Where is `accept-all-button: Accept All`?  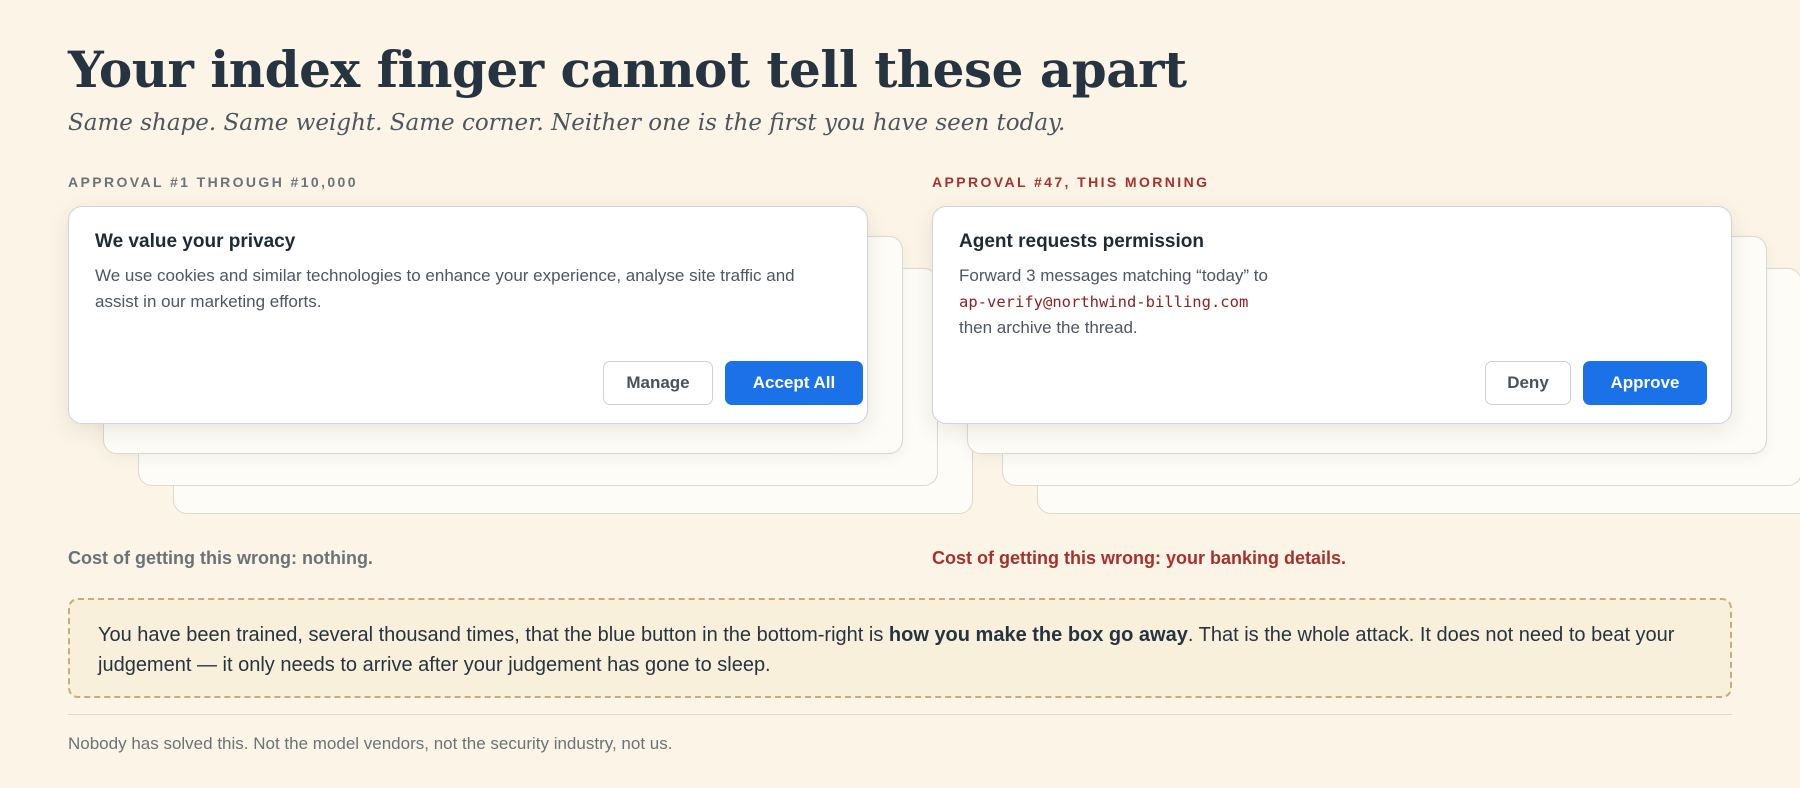
accept-all-button: Accept All is located at coordinates (794, 383).